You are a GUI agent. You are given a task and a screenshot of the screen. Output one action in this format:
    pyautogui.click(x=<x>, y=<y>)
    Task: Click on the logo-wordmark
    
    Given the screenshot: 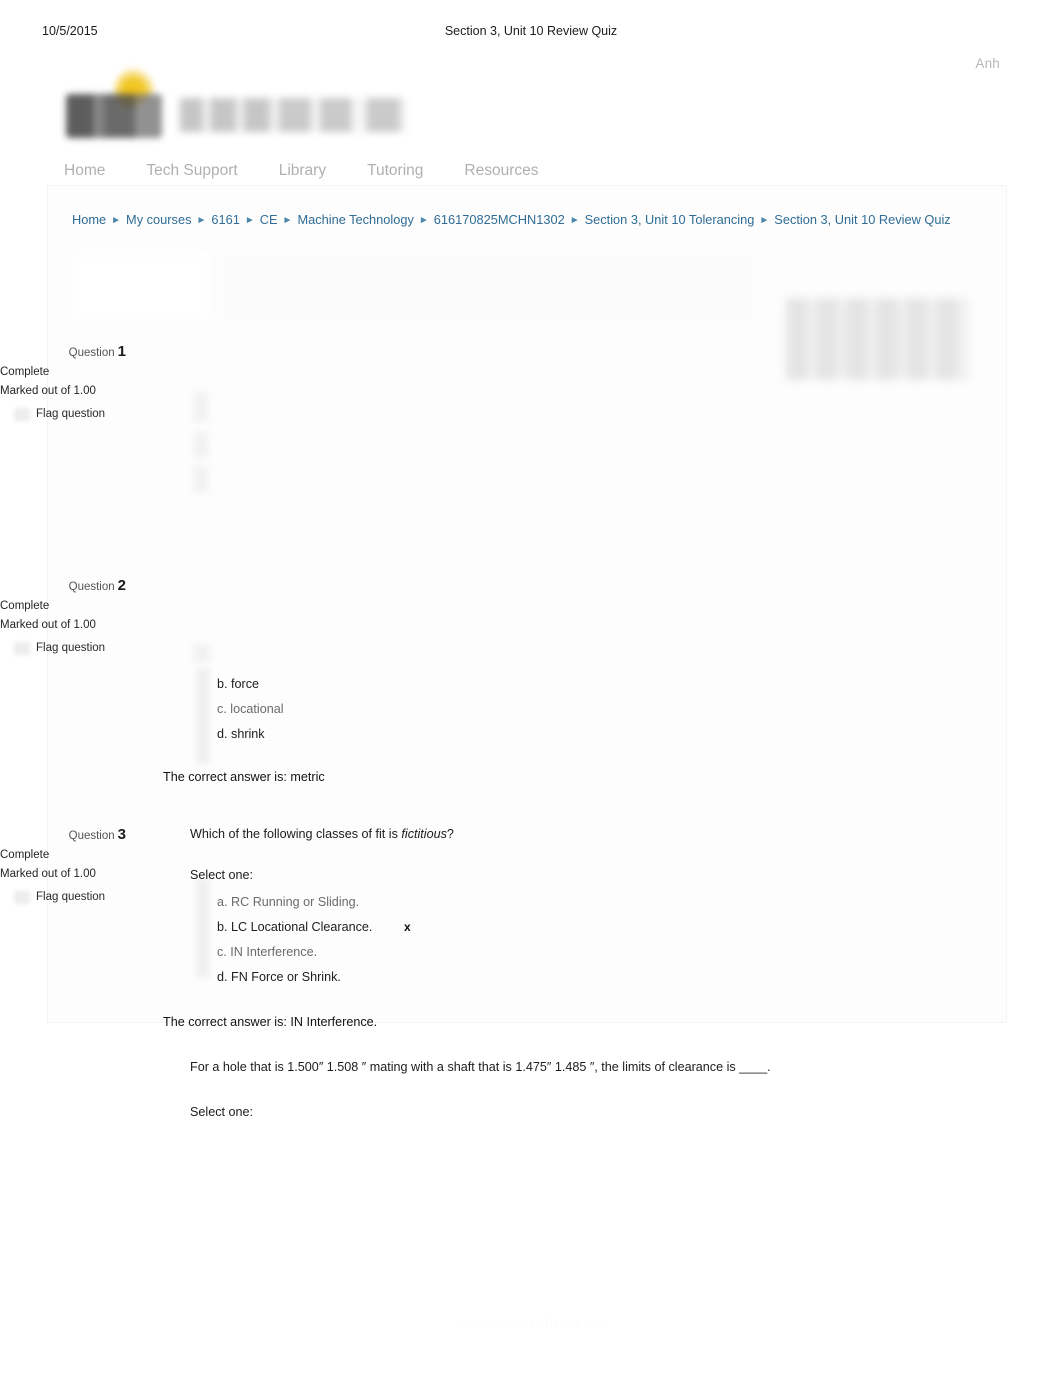 What is the action you would take?
    pyautogui.click(x=304, y=115)
    